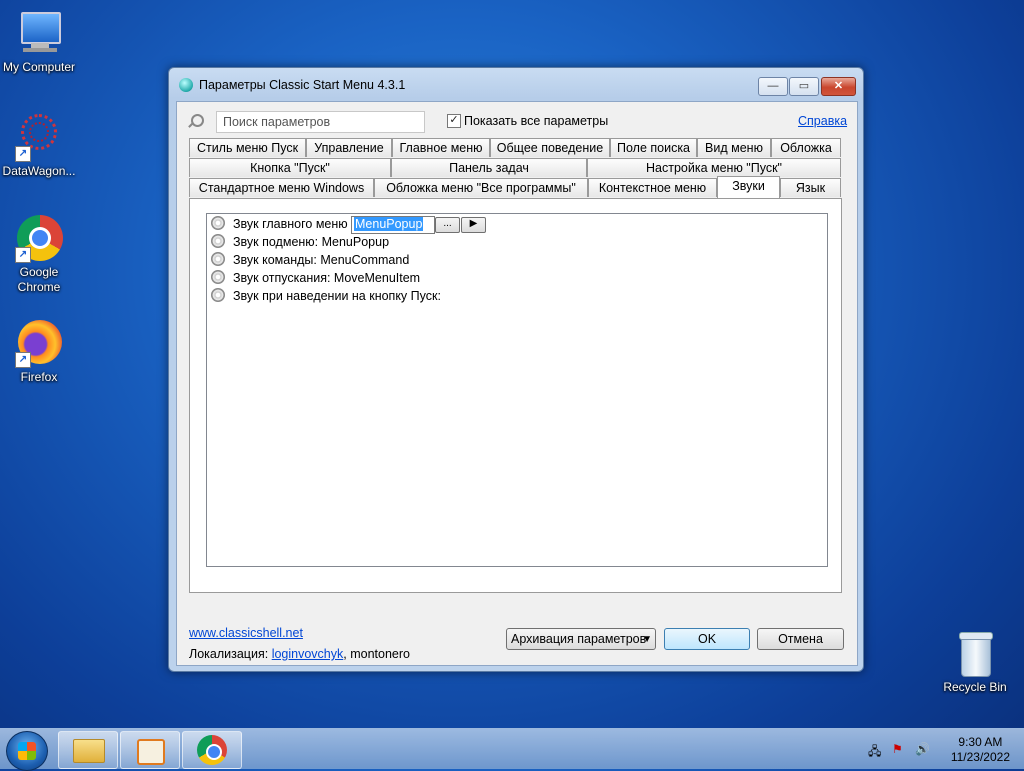 The height and width of the screenshot is (771, 1024). What do you see at coordinates (389, 224) in the screenshot?
I see `sound-value-text: MenuPopup` at bounding box center [389, 224].